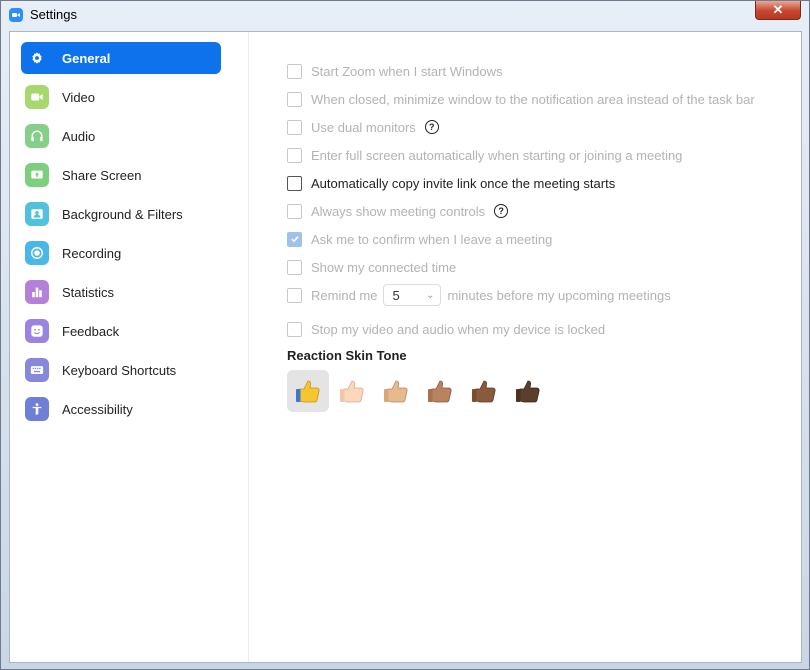 This screenshot has width=810, height=670. I want to click on record-icon, so click(37, 253).